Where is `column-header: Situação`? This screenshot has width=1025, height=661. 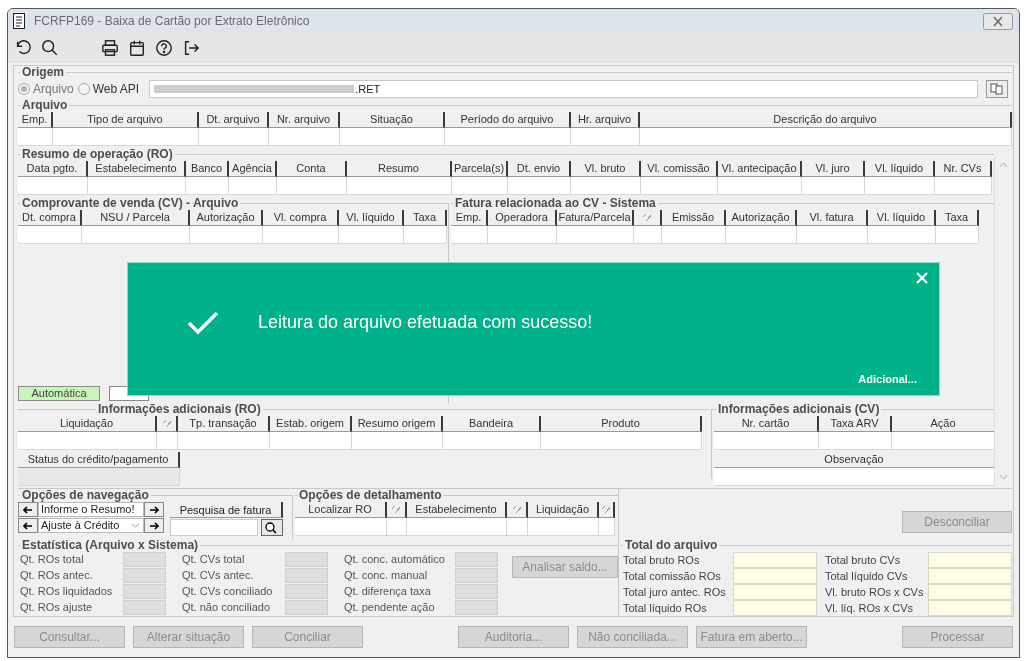 column-header: Situação is located at coordinates (392, 120).